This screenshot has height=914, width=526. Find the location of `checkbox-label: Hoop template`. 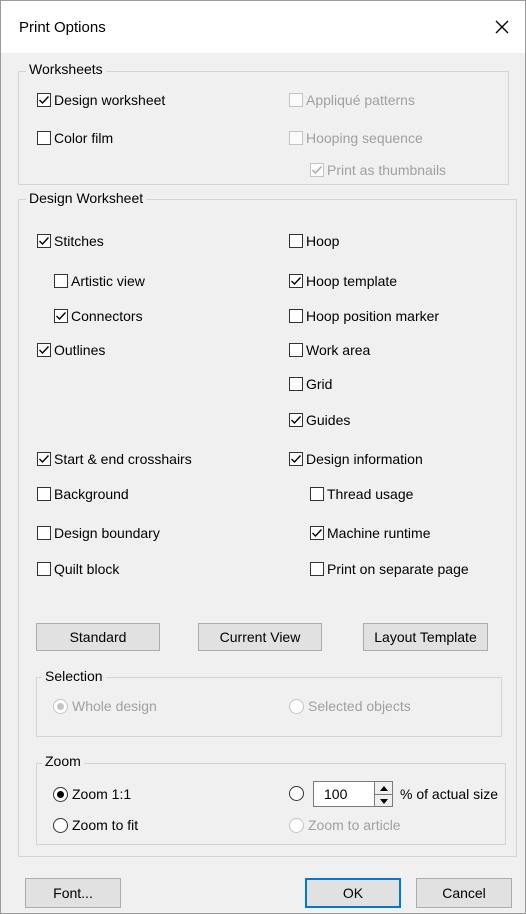

checkbox-label: Hoop template is located at coordinates (352, 281).